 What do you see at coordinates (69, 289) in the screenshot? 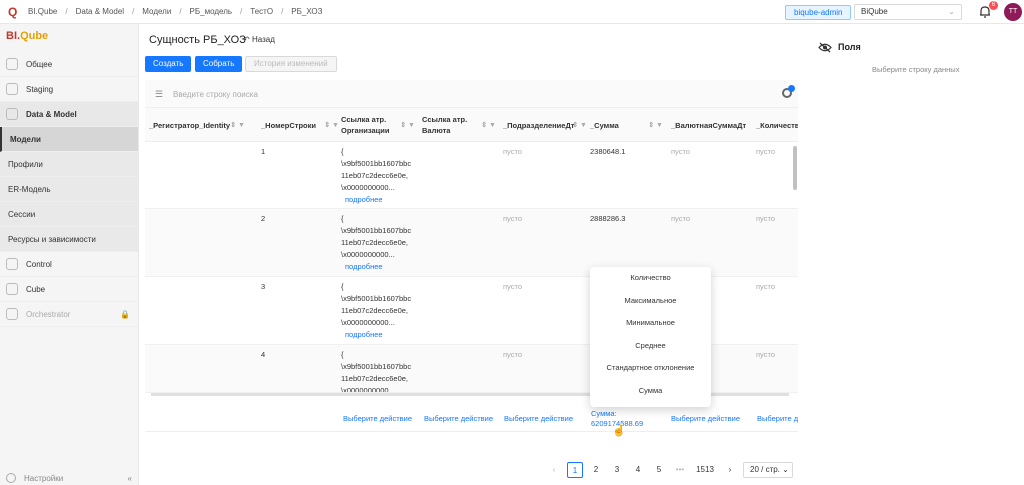
I see `sidebar-item-cube: Cube` at bounding box center [69, 289].